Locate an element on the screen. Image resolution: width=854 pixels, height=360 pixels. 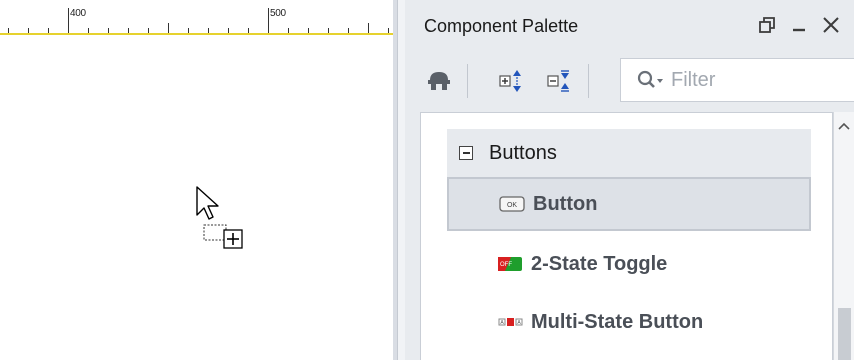
minimize-button is located at coordinates (799, 25).